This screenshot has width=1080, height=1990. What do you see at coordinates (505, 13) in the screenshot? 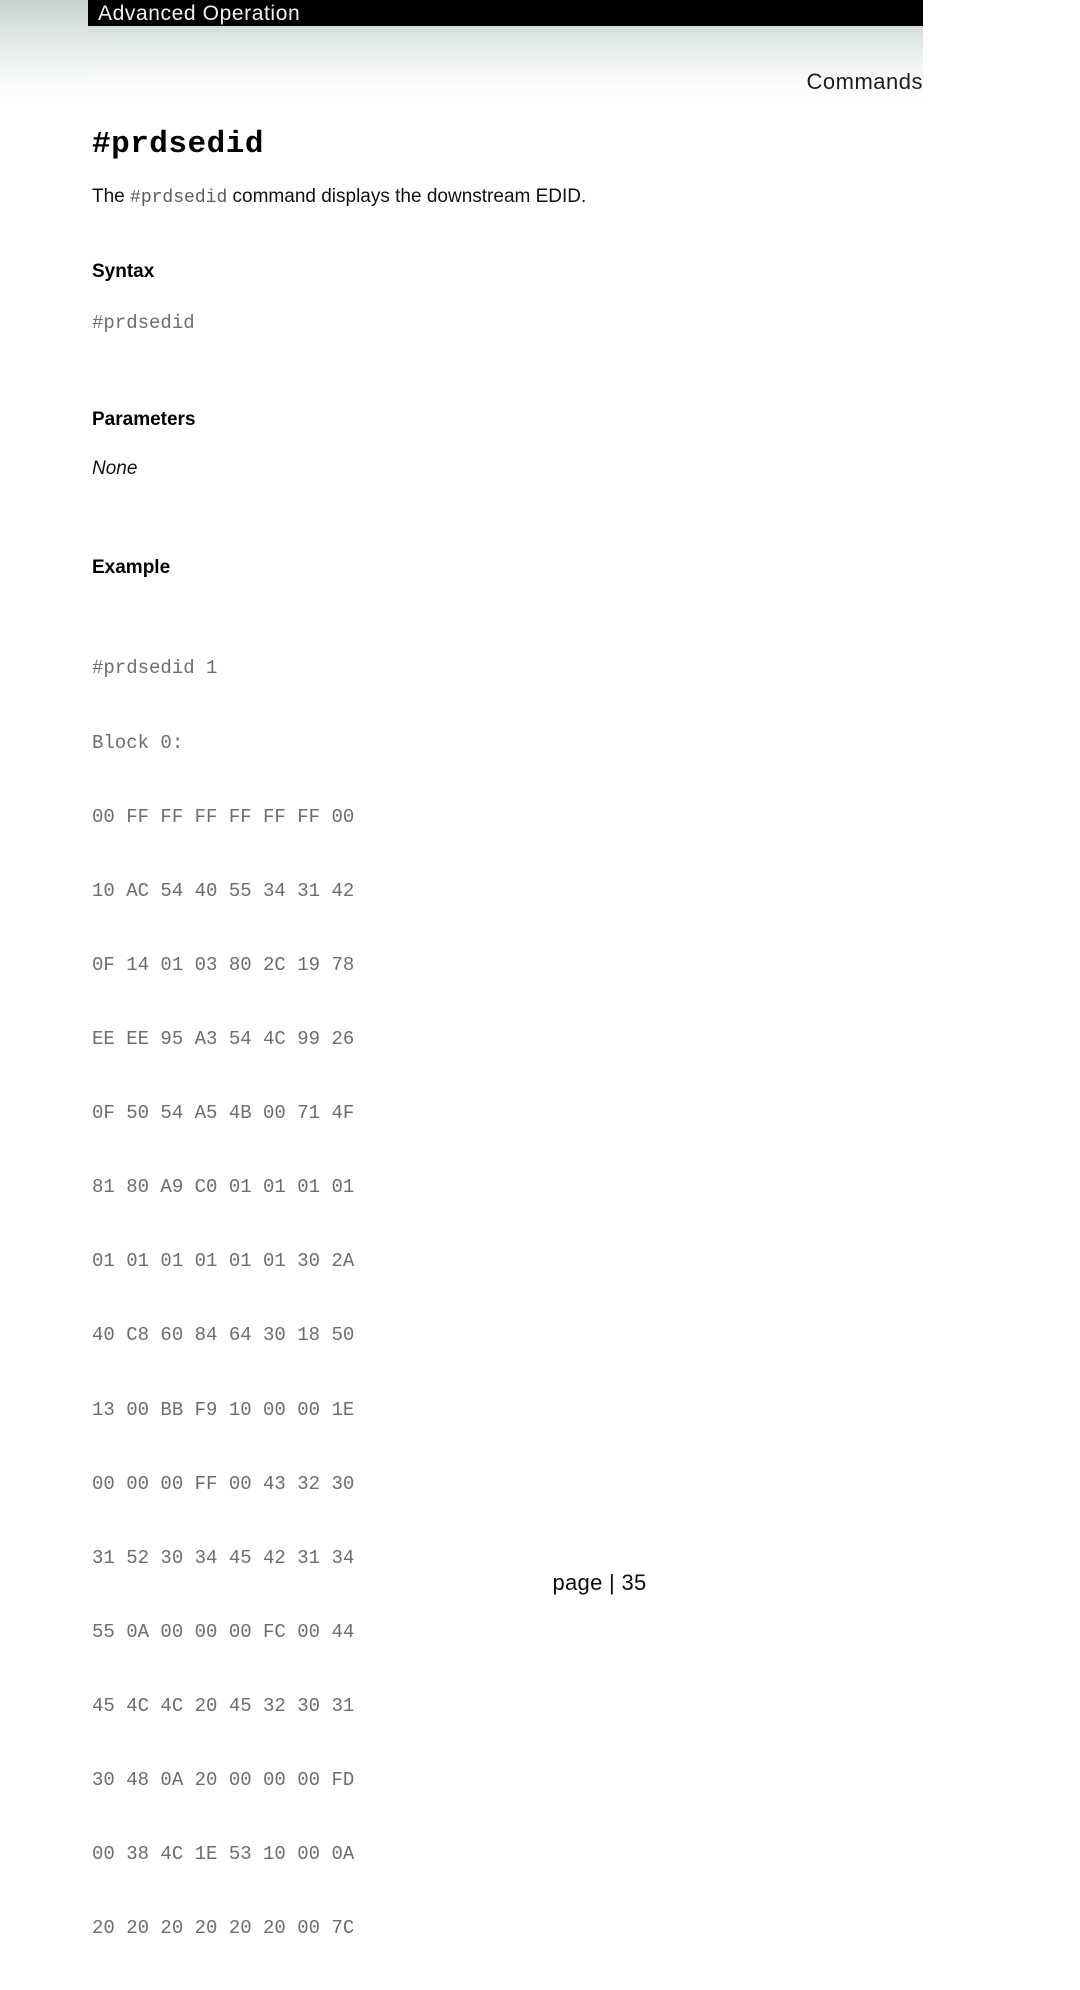
I see `chapter-title-bar: Advanced Operation` at bounding box center [505, 13].